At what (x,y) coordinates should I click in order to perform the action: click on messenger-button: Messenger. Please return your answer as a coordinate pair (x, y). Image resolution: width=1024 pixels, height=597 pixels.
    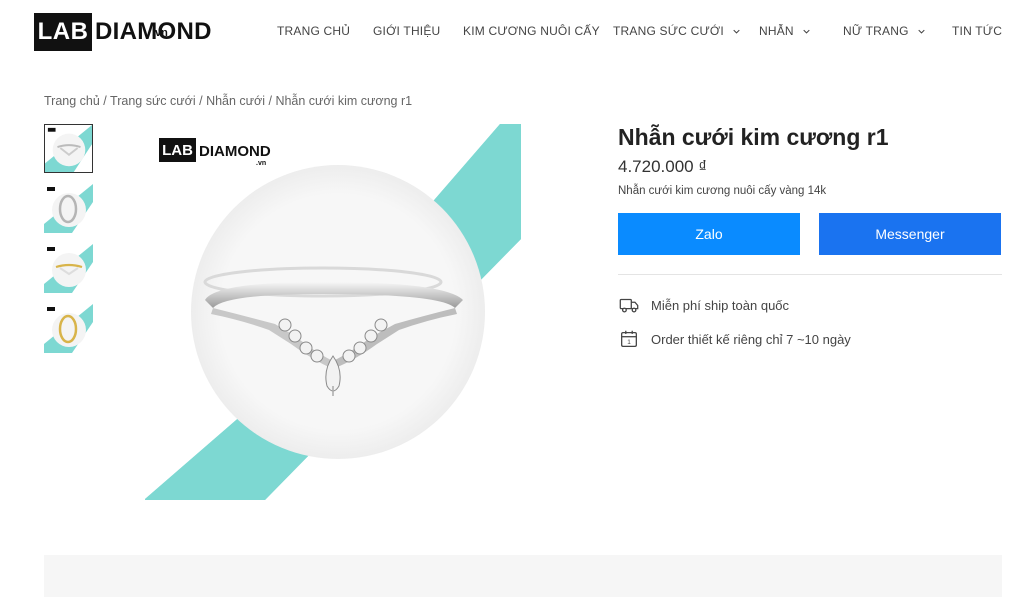
    Looking at the image, I should click on (910, 234).